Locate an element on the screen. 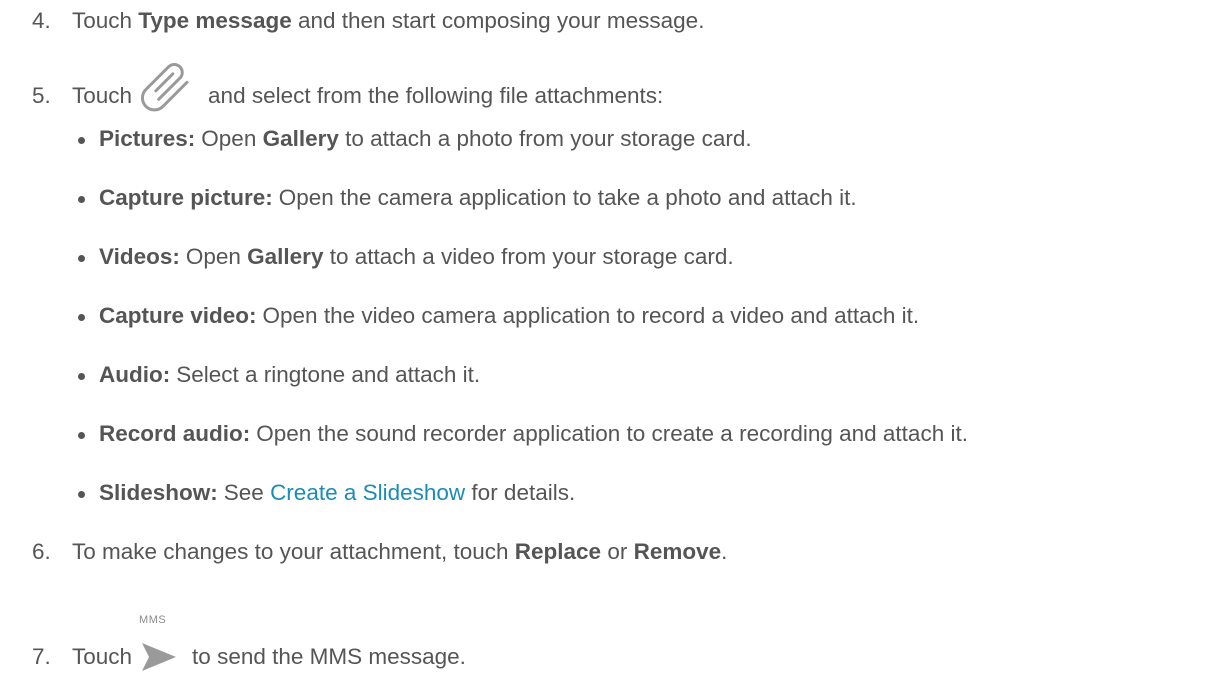 This screenshot has width=1205, height=698. create-slideshow-link: Create a Slideshow is located at coordinates (367, 493).